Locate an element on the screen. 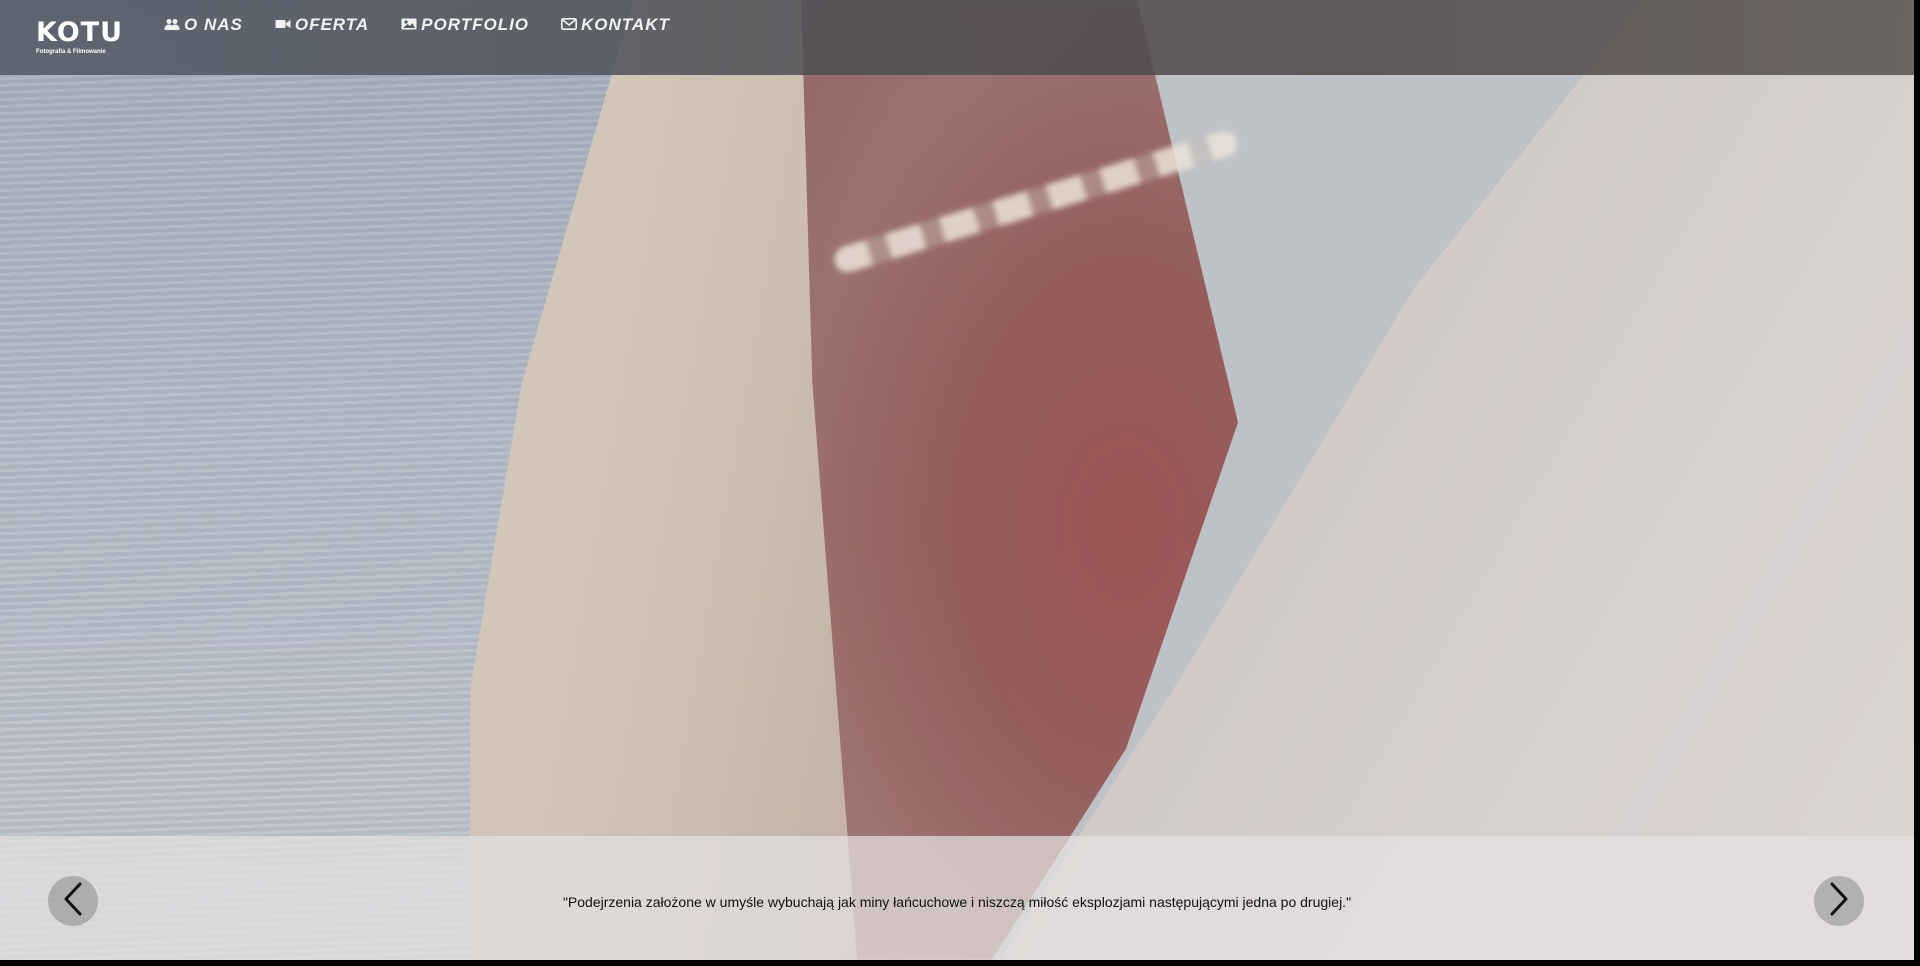  nav-item-kontakt: KONTAKT is located at coordinates (615, 25).